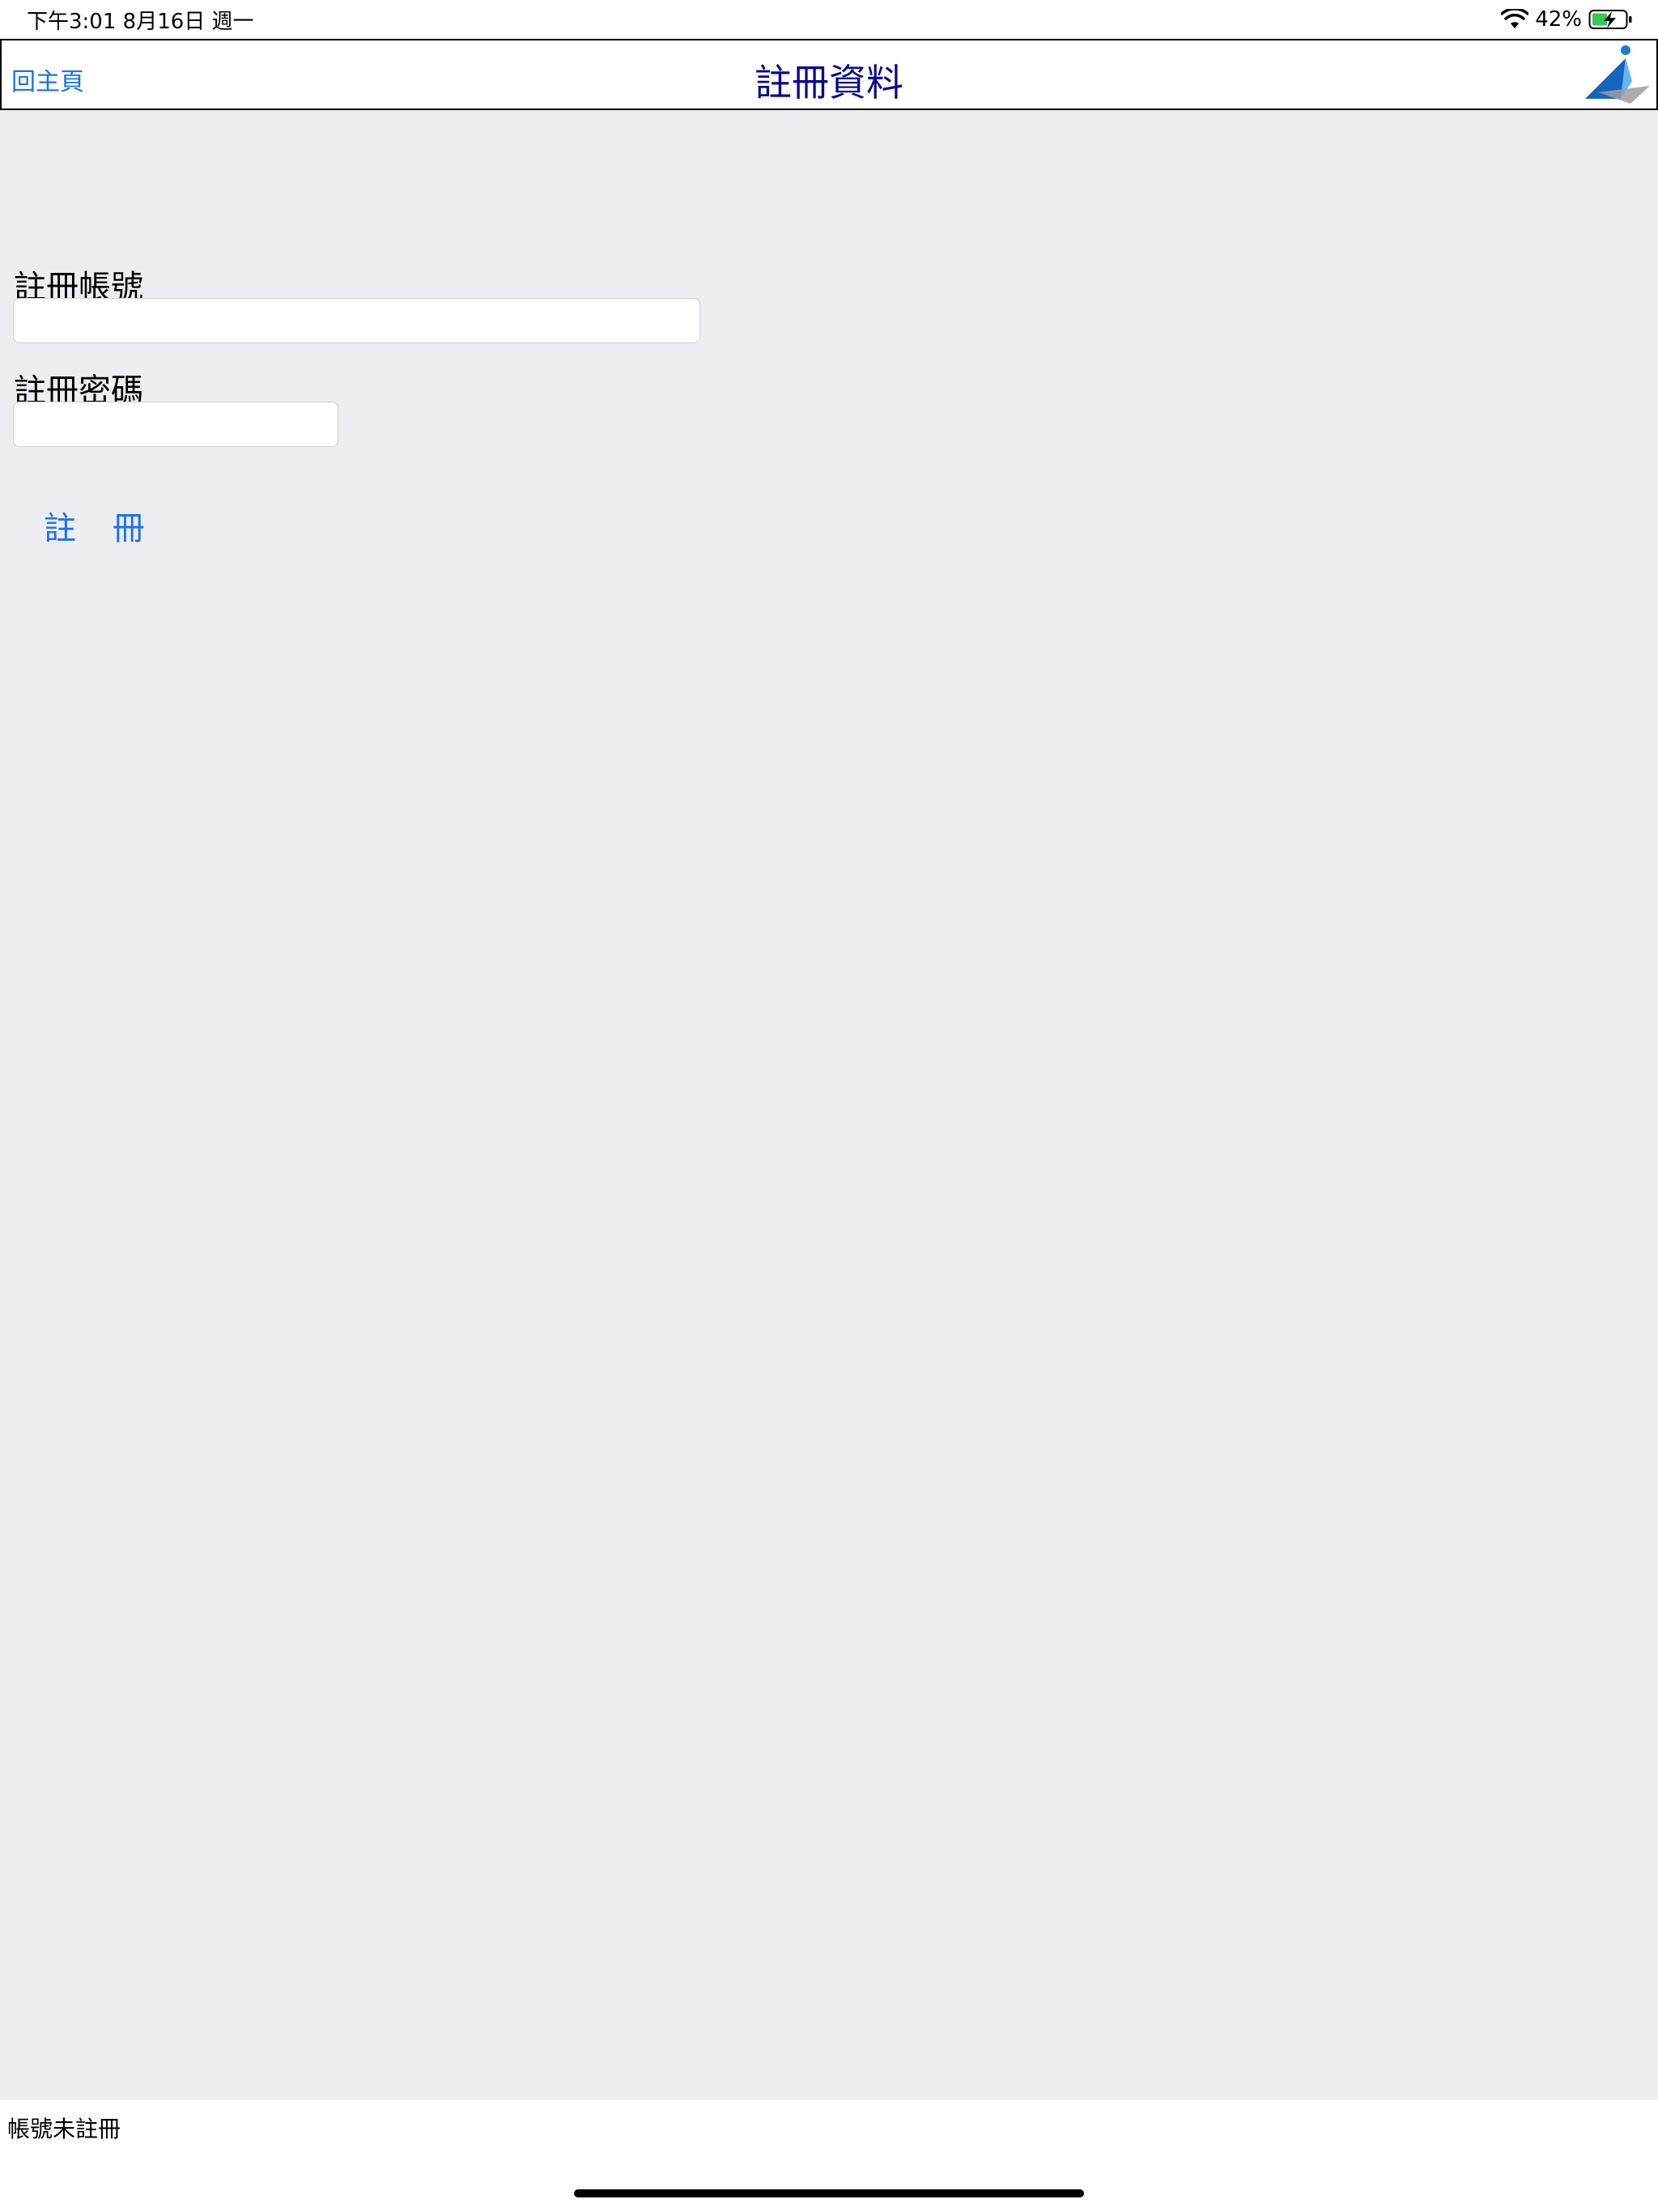 This screenshot has height=2212, width=1658. Describe the element at coordinates (64, 2129) in the screenshot. I see `registration-status-text: 帳號未註冊` at that location.